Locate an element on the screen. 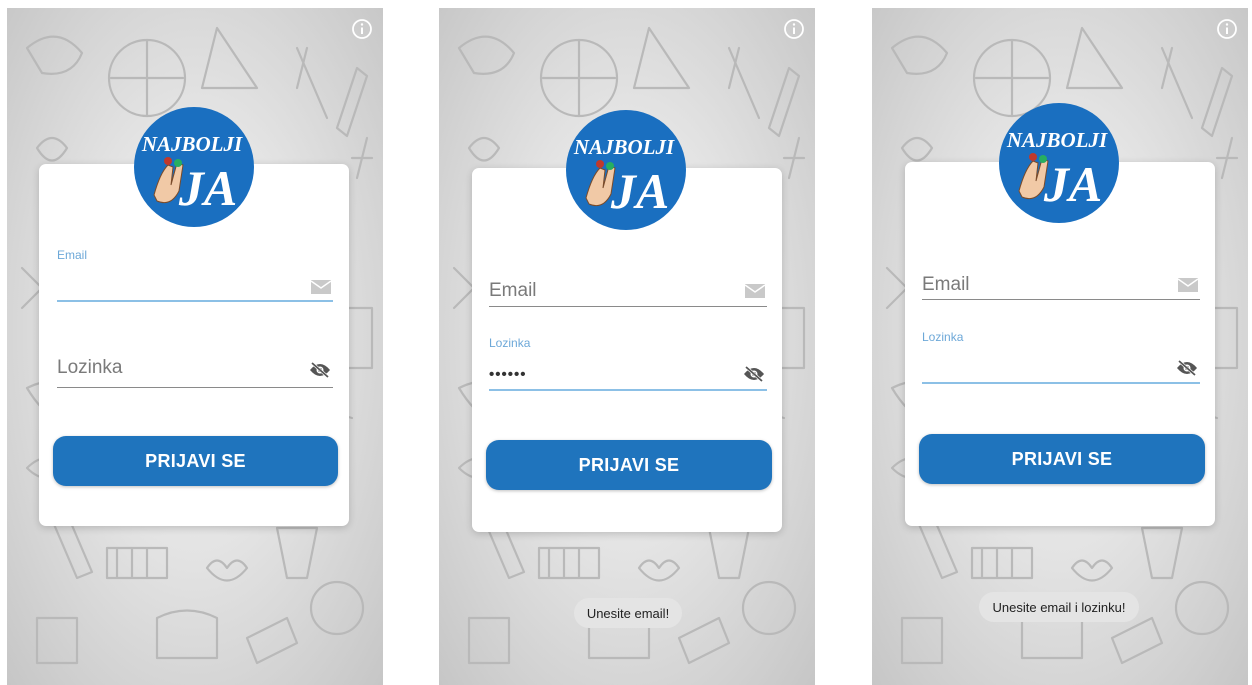 This screenshot has height=685, width=1252. password-field: Lozinka •••••• is located at coordinates (628, 364).